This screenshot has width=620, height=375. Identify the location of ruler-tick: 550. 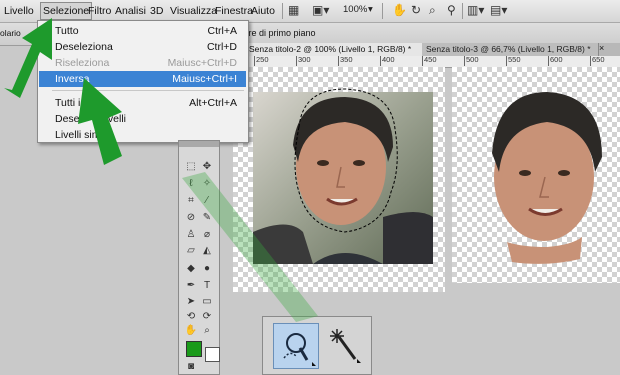
(513, 61).